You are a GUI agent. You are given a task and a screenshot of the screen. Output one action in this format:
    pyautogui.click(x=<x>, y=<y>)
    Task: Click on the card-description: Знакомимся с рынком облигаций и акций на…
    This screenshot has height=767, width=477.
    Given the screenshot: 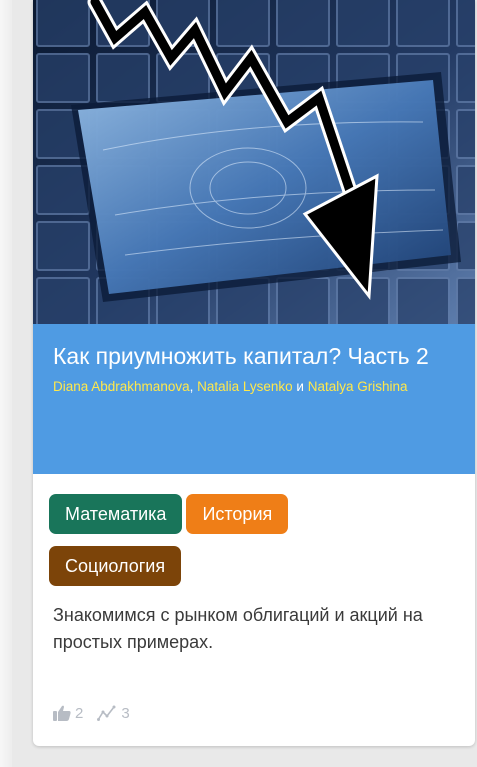 What is the action you would take?
    pyautogui.click(x=238, y=628)
    